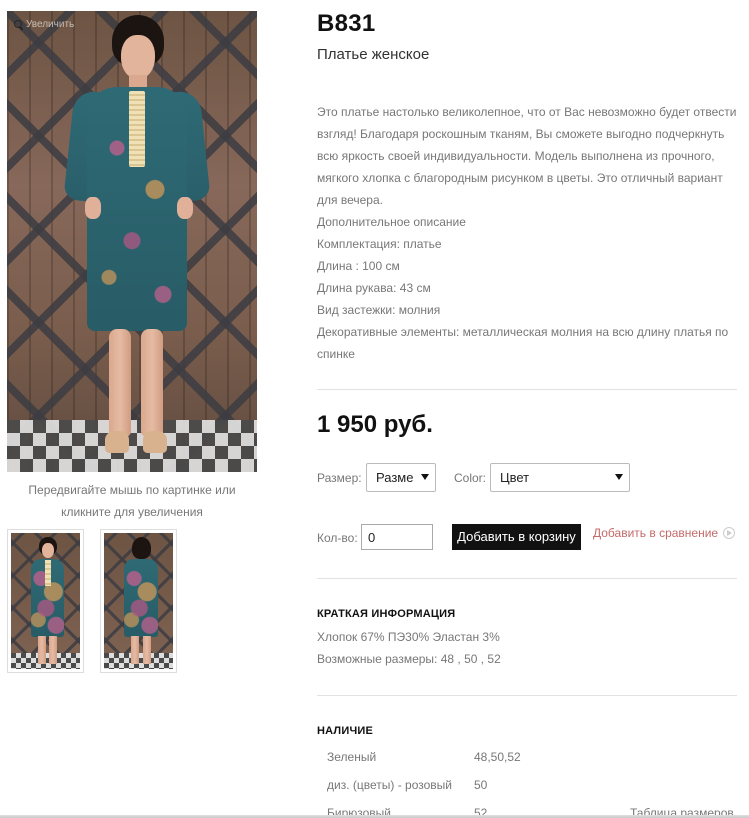 This screenshot has height=818, width=749. What do you see at coordinates (339, 478) in the screenshot?
I see `size-label: Размер:` at bounding box center [339, 478].